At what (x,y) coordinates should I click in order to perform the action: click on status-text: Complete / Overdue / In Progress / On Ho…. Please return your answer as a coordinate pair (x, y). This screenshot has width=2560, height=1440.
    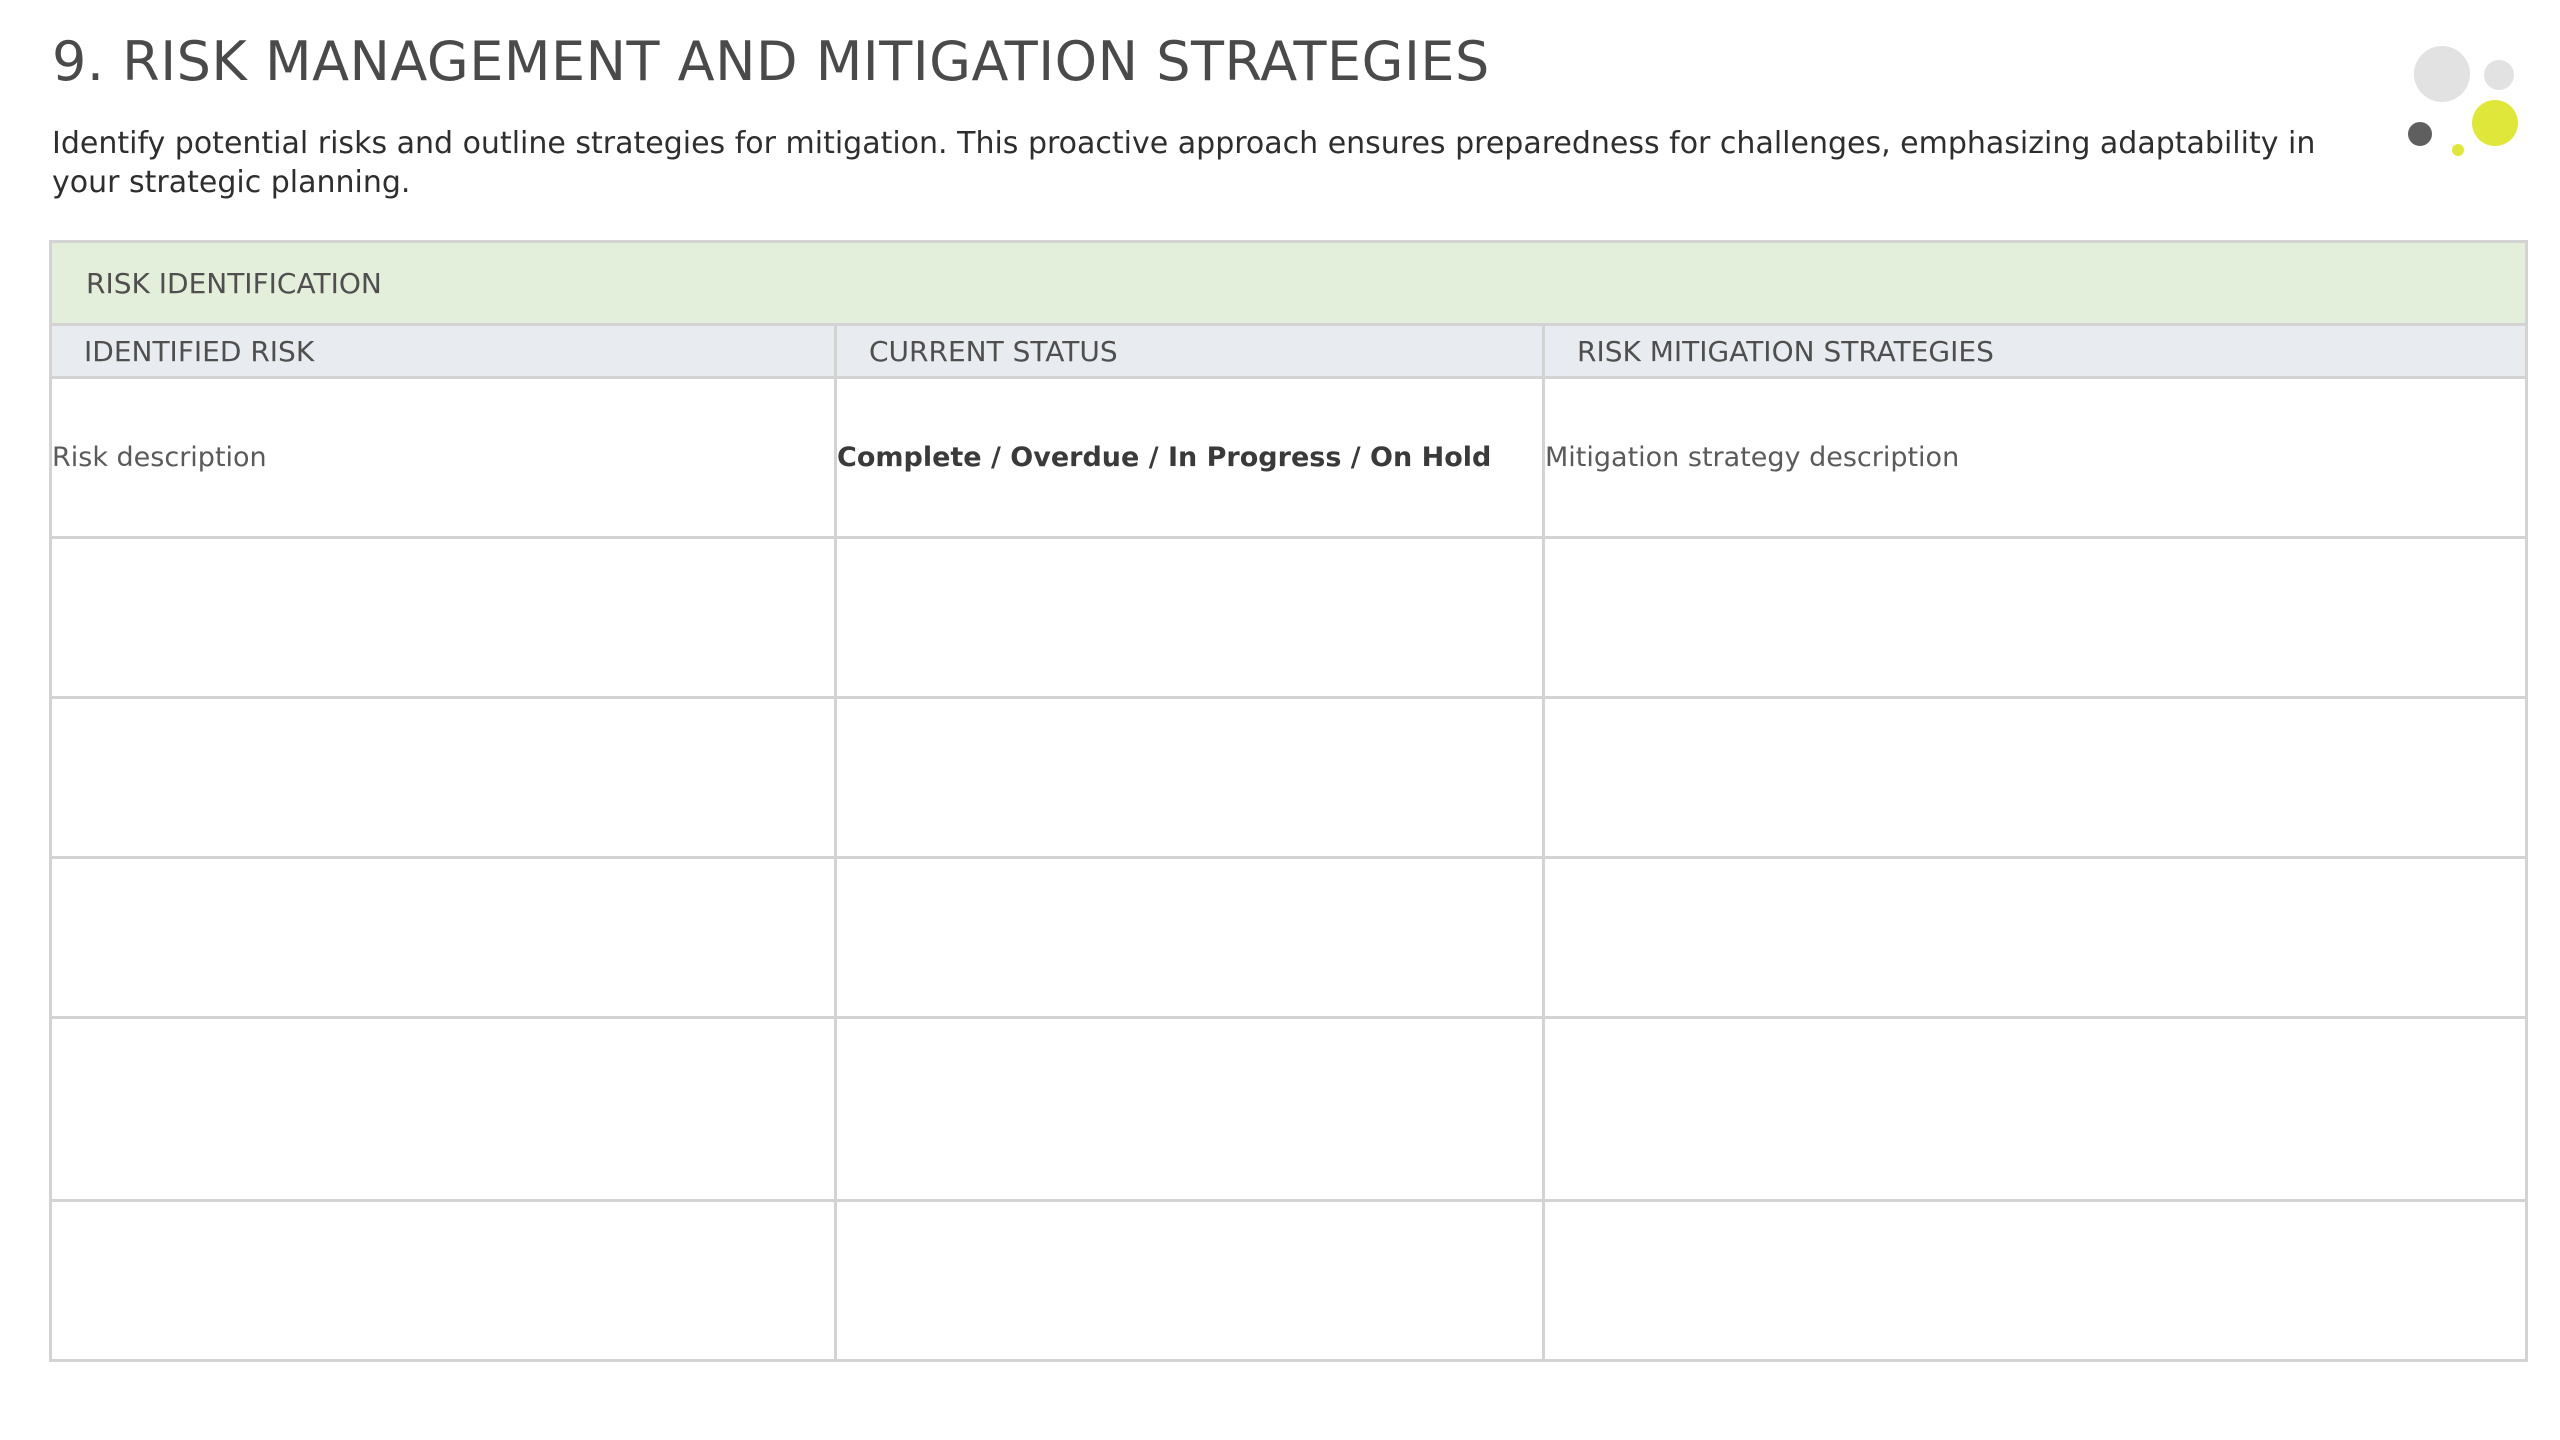
    Looking at the image, I should click on (1164, 457).